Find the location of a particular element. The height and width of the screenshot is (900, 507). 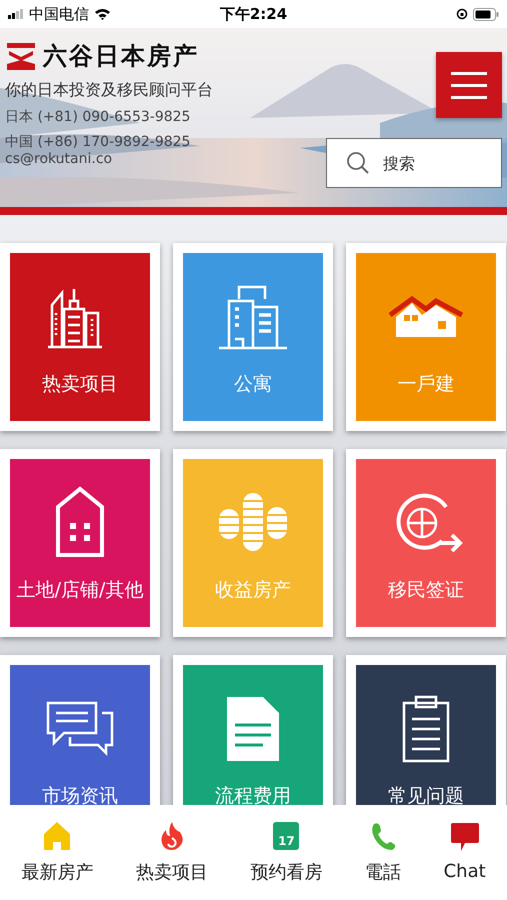

category-tile: 移民签证 is located at coordinates (426, 543).